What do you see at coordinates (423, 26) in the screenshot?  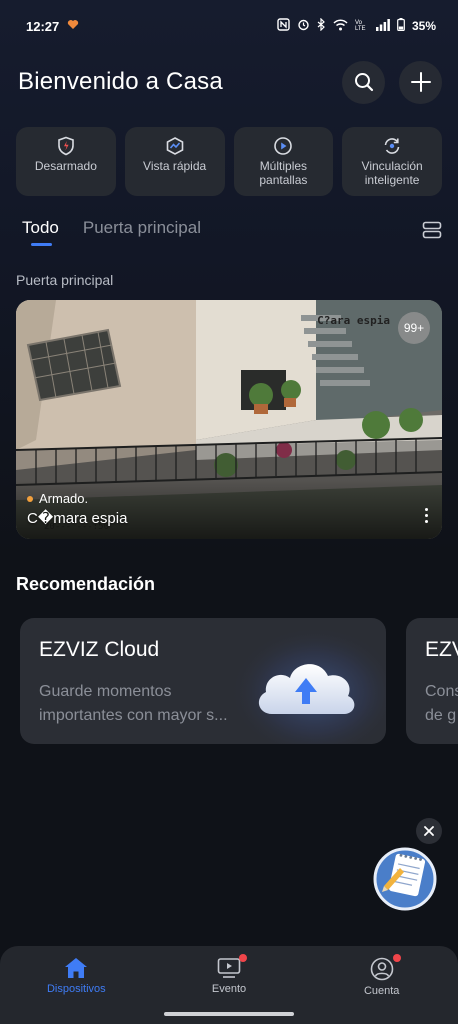 I see `battery-level: 35%` at bounding box center [423, 26].